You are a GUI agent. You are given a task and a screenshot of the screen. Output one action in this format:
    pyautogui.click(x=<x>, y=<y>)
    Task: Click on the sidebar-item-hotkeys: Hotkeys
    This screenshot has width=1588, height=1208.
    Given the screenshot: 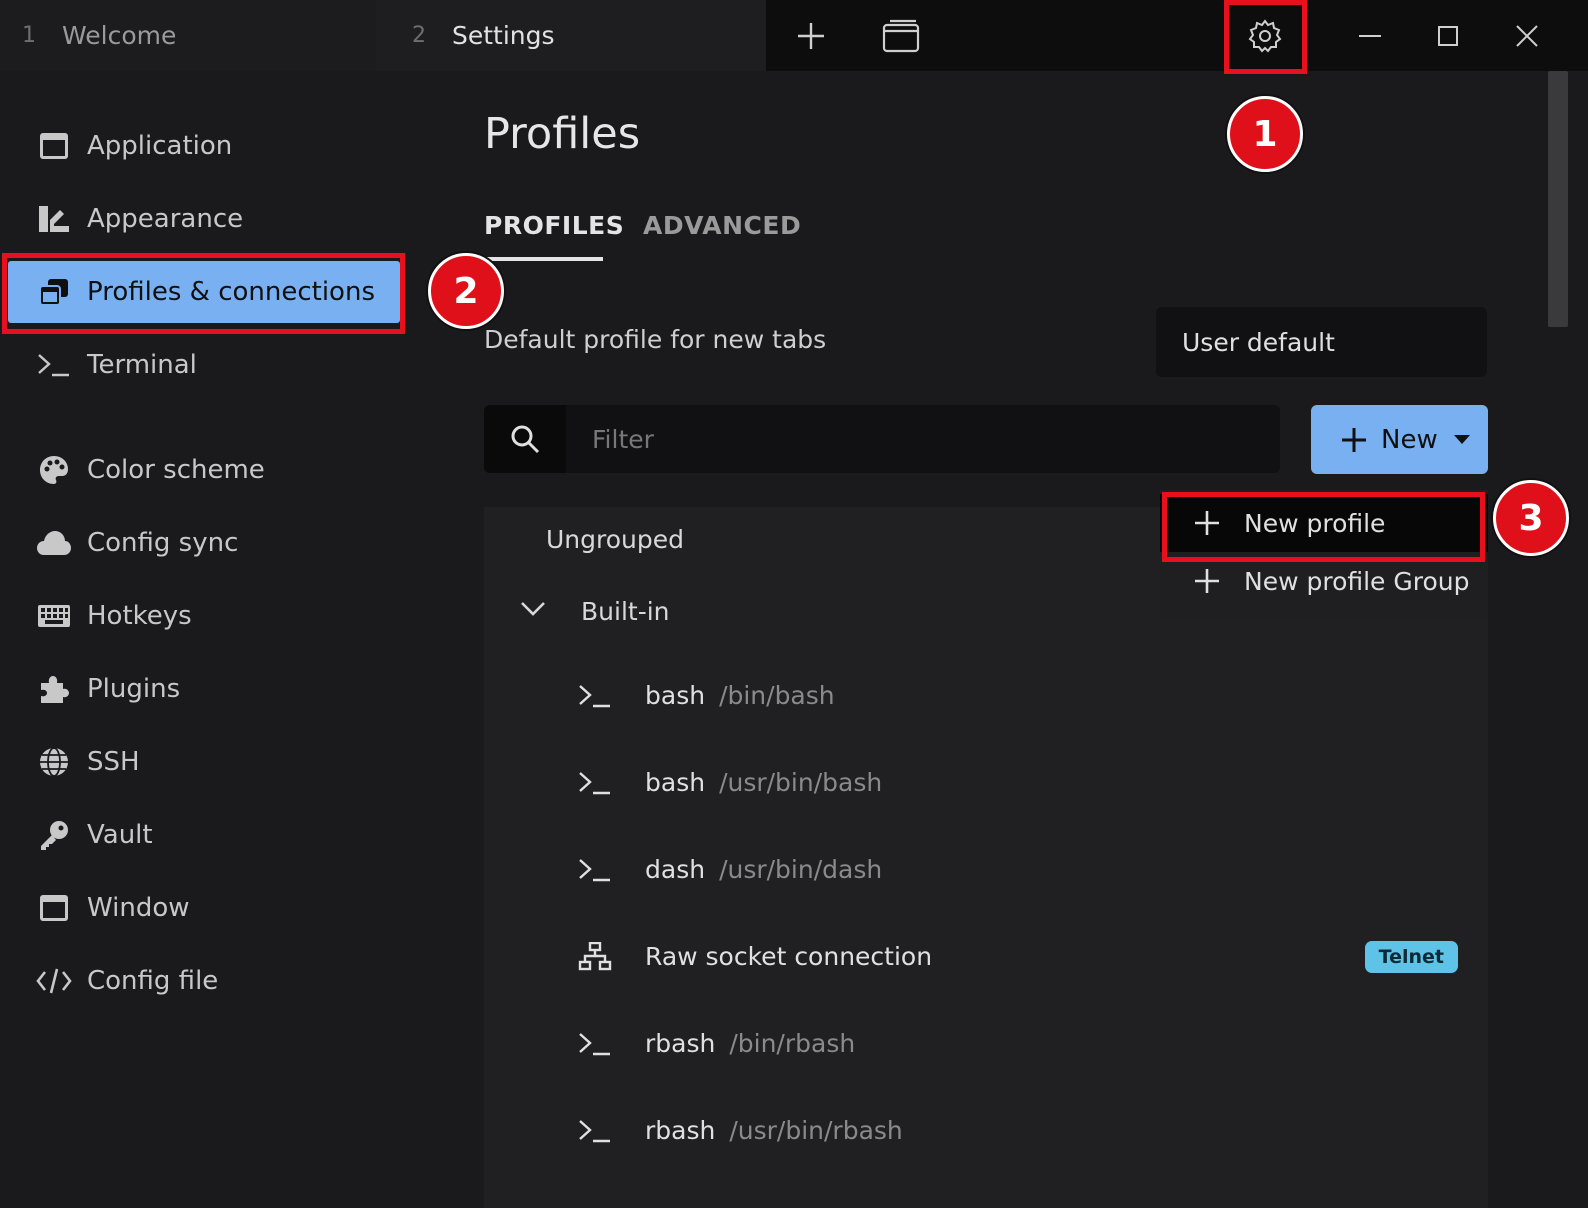 What is the action you would take?
    pyautogui.click(x=204, y=616)
    